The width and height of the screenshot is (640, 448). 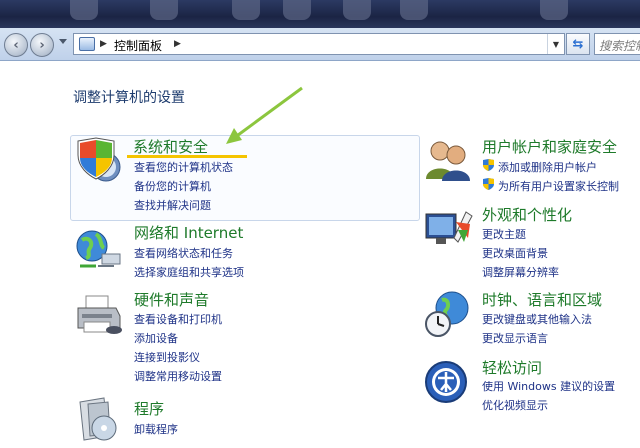 What do you see at coordinates (100, 315) in the screenshot?
I see `printer-icon` at bounding box center [100, 315].